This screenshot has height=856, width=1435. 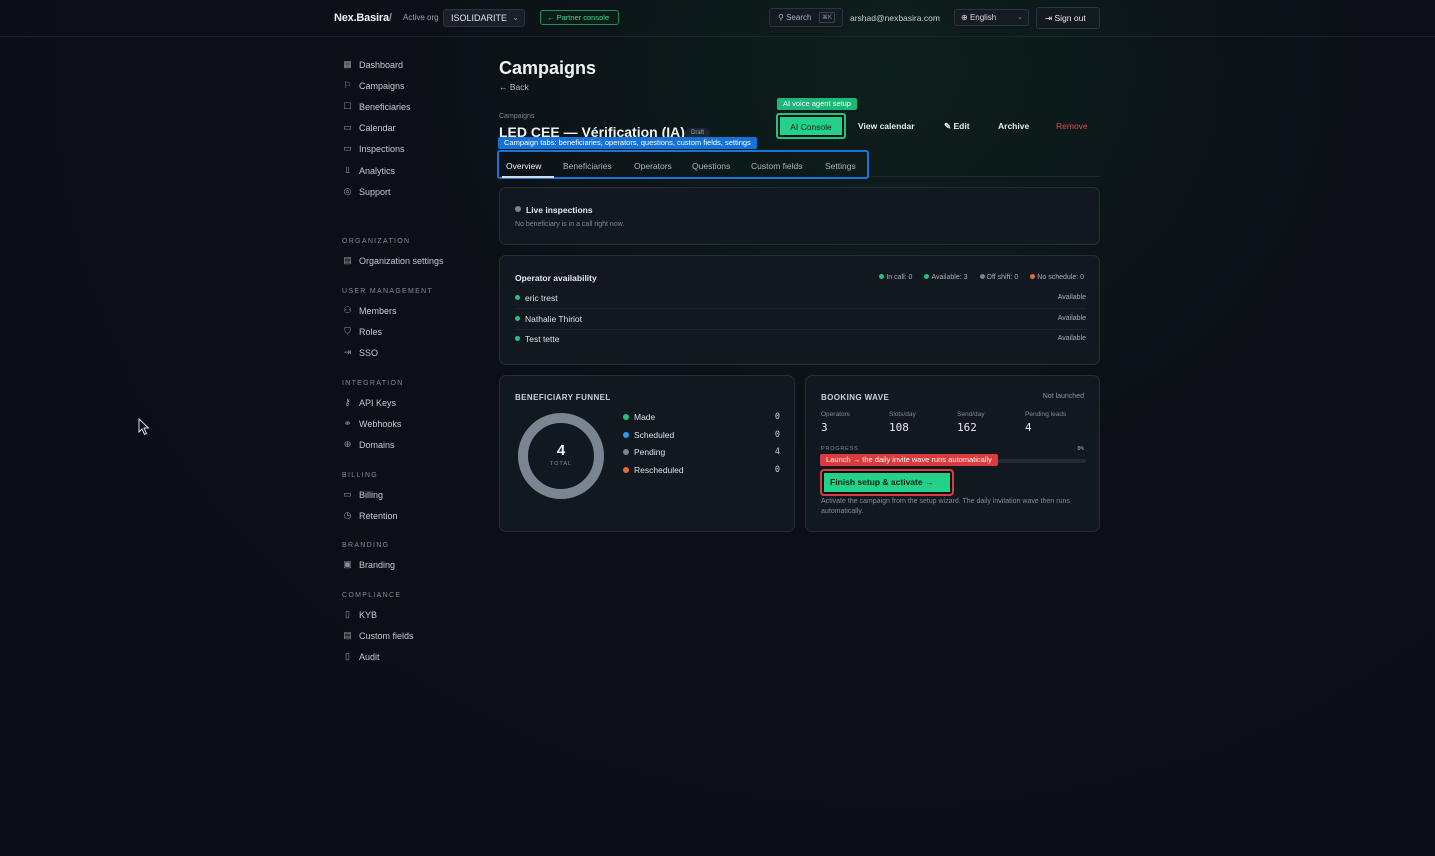 What do you see at coordinates (967, 427) in the screenshot?
I see `stat-value: 162` at bounding box center [967, 427].